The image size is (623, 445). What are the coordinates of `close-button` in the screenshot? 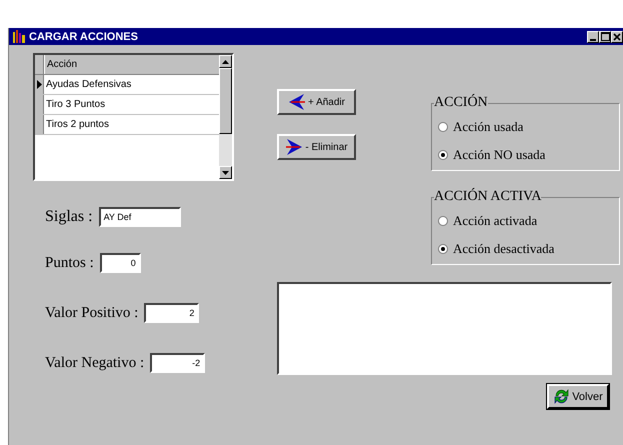 It's located at (617, 36).